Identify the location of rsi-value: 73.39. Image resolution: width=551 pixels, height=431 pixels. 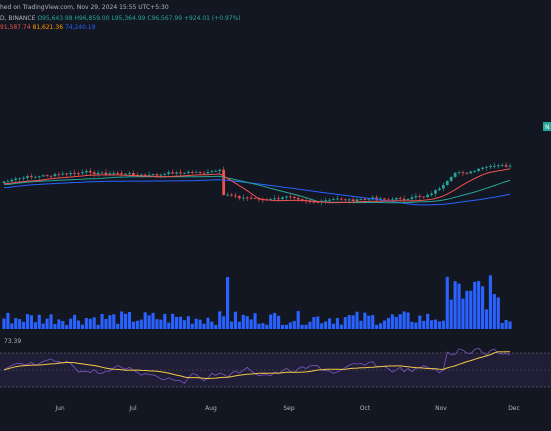
(12, 341).